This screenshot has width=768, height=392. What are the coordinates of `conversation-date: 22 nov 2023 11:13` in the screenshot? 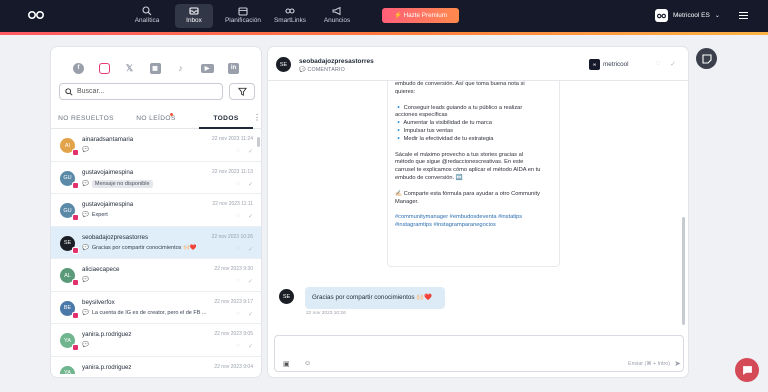 It's located at (232, 171).